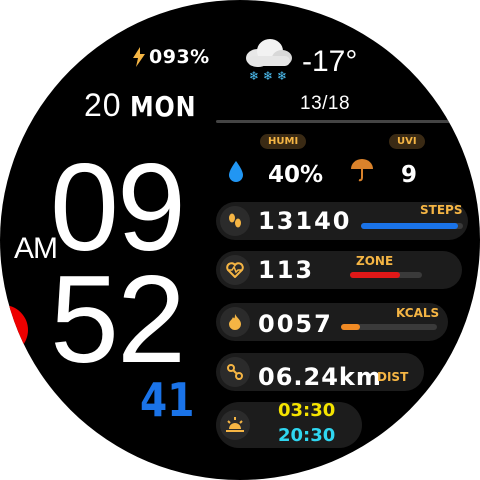  I want to click on footprints-icon, so click(235, 220).